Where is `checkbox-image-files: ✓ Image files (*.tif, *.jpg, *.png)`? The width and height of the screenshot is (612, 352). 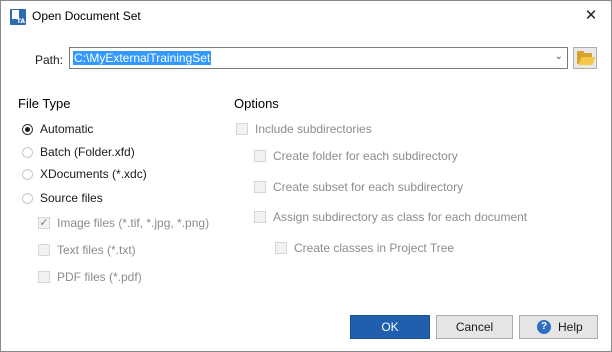 checkbox-image-files: ✓ Image files (*.tif, *.jpg, *.png) is located at coordinates (123, 223).